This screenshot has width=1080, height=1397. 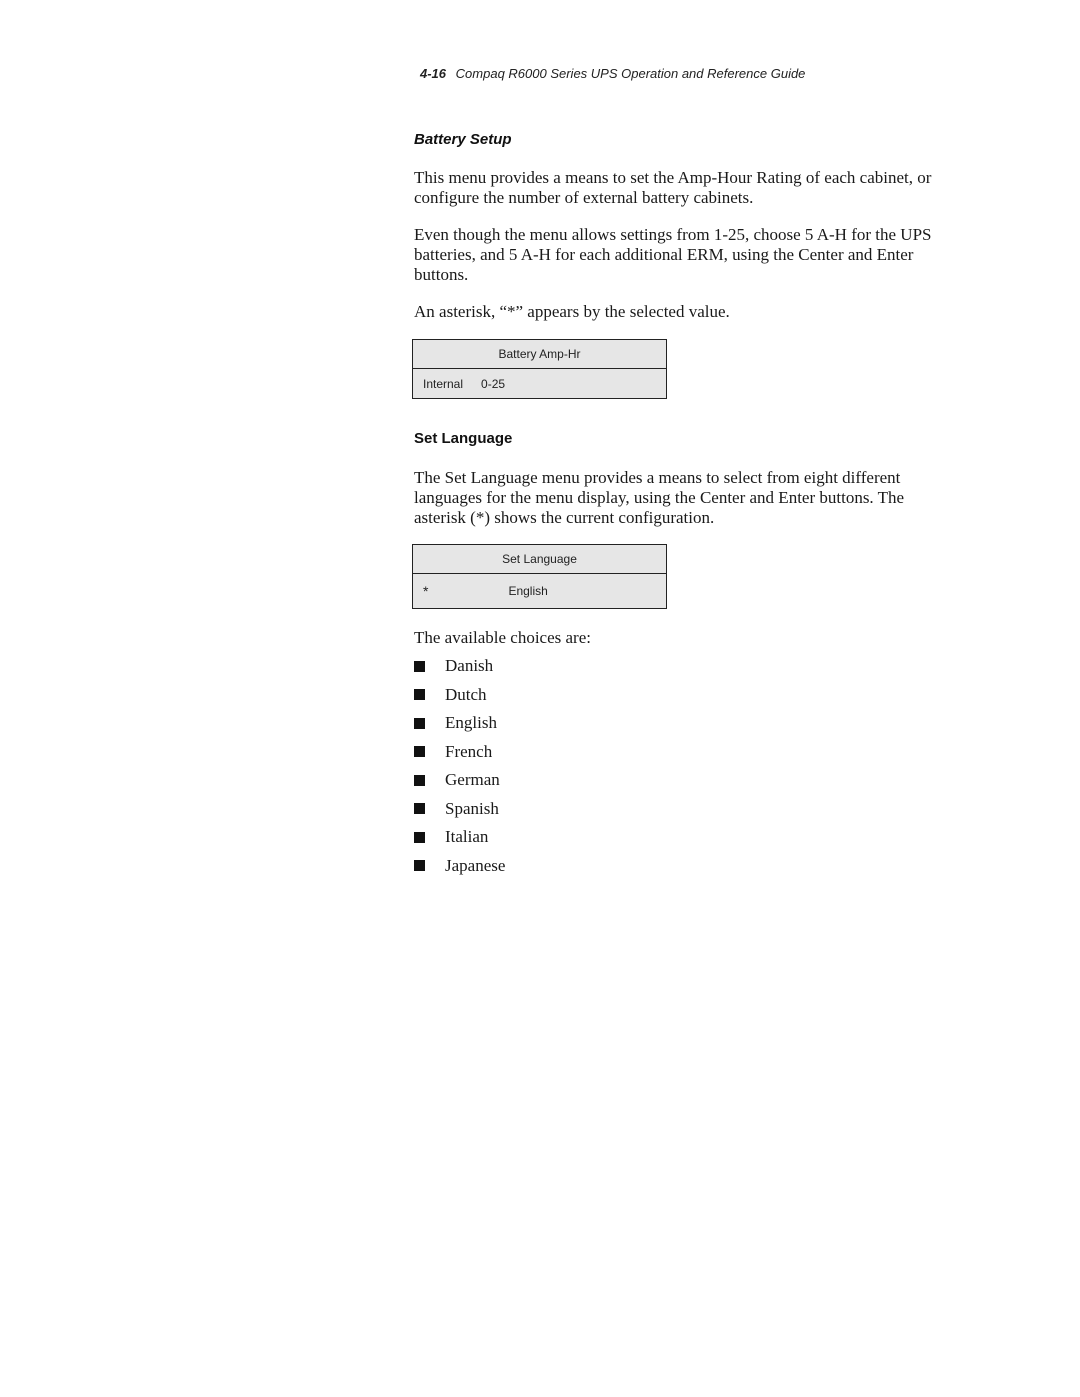 What do you see at coordinates (469, 666) in the screenshot?
I see `language-name: Danish` at bounding box center [469, 666].